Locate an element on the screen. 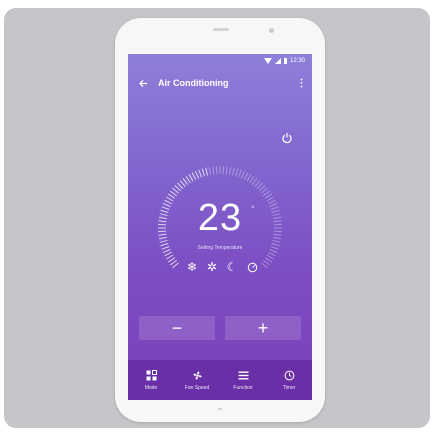  speaker-grille is located at coordinates (221, 29).